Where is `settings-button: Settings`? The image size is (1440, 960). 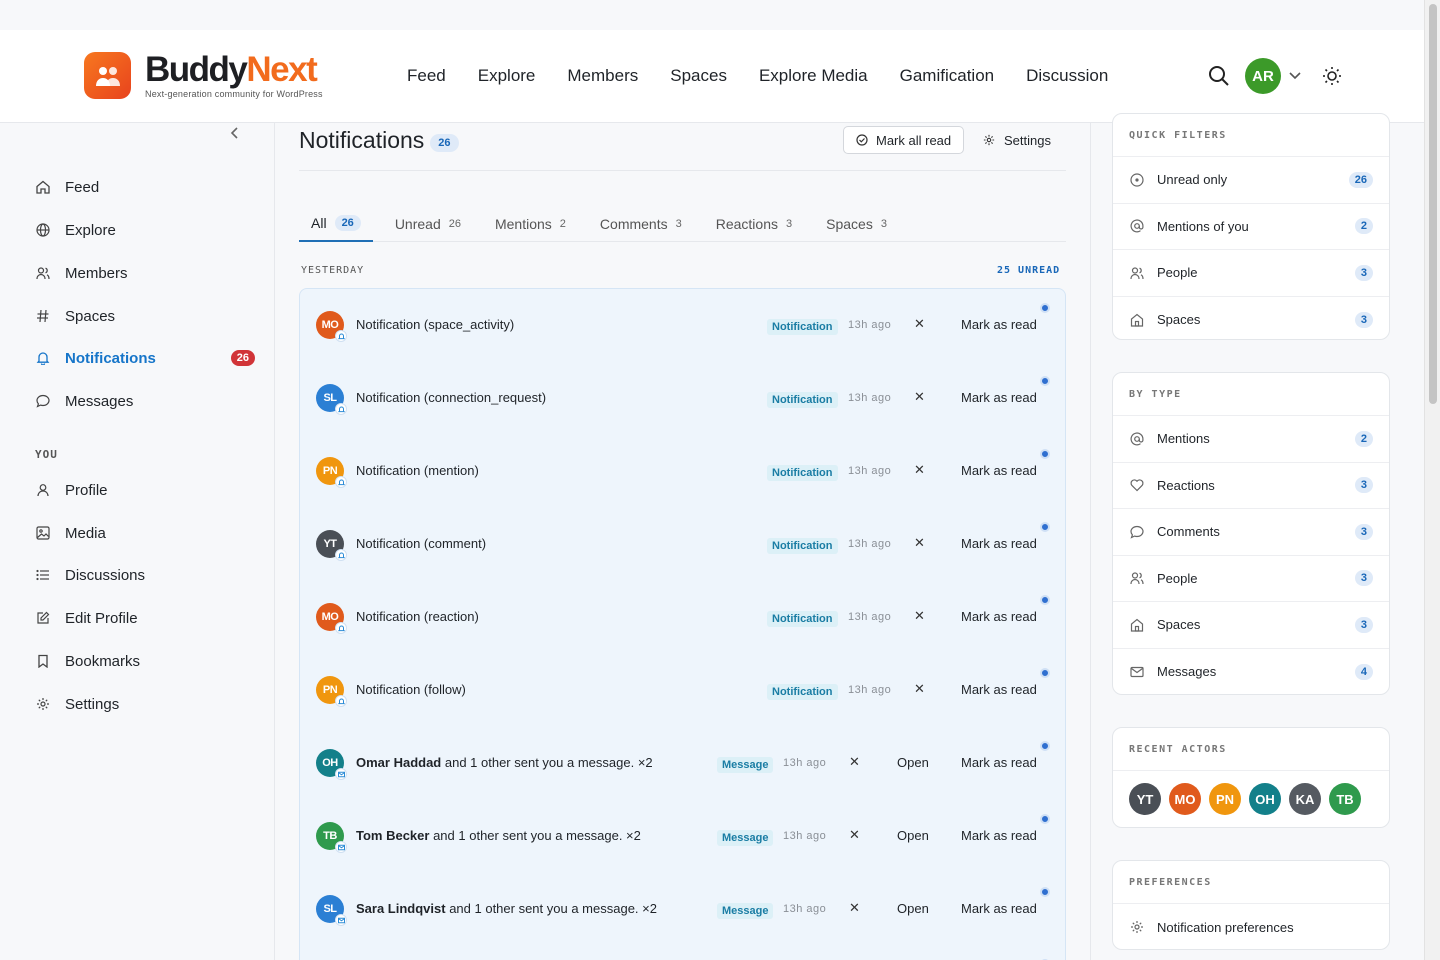 settings-button: Settings is located at coordinates (1017, 140).